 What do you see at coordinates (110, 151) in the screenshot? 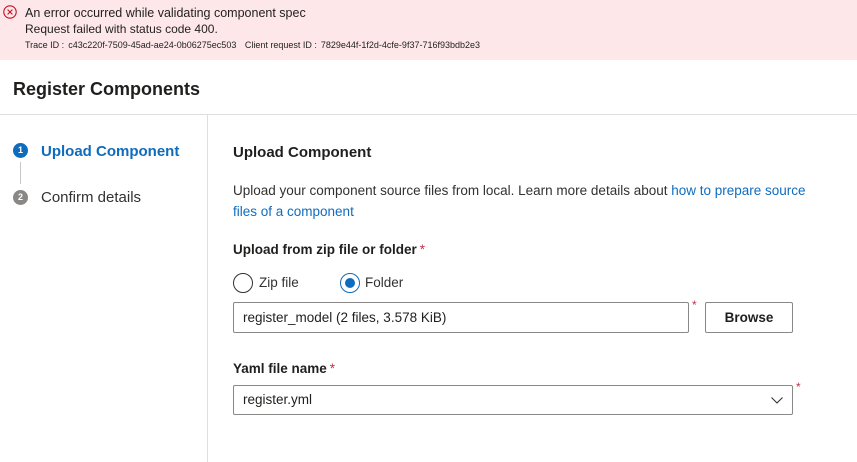
I see `step-upload-component: Upload Component` at bounding box center [110, 151].